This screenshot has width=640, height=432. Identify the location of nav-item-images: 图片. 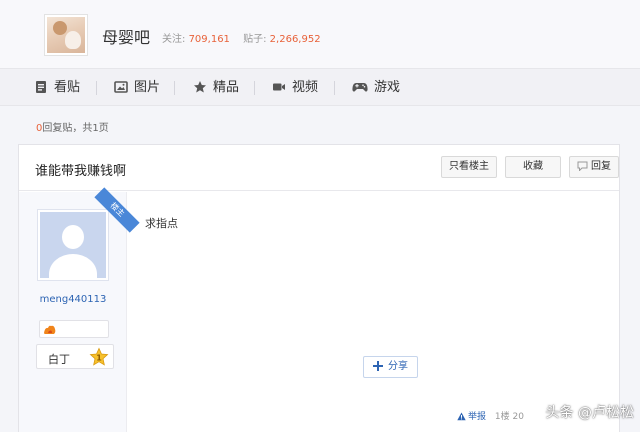
(137, 88).